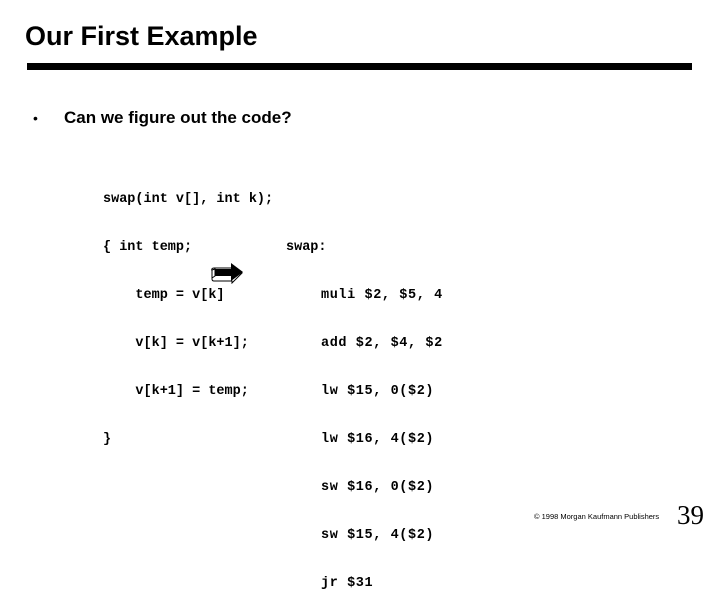 The width and height of the screenshot is (720, 608). Describe the element at coordinates (176, 391) in the screenshot. I see `c-code-line: v[k+1] = temp;` at that location.